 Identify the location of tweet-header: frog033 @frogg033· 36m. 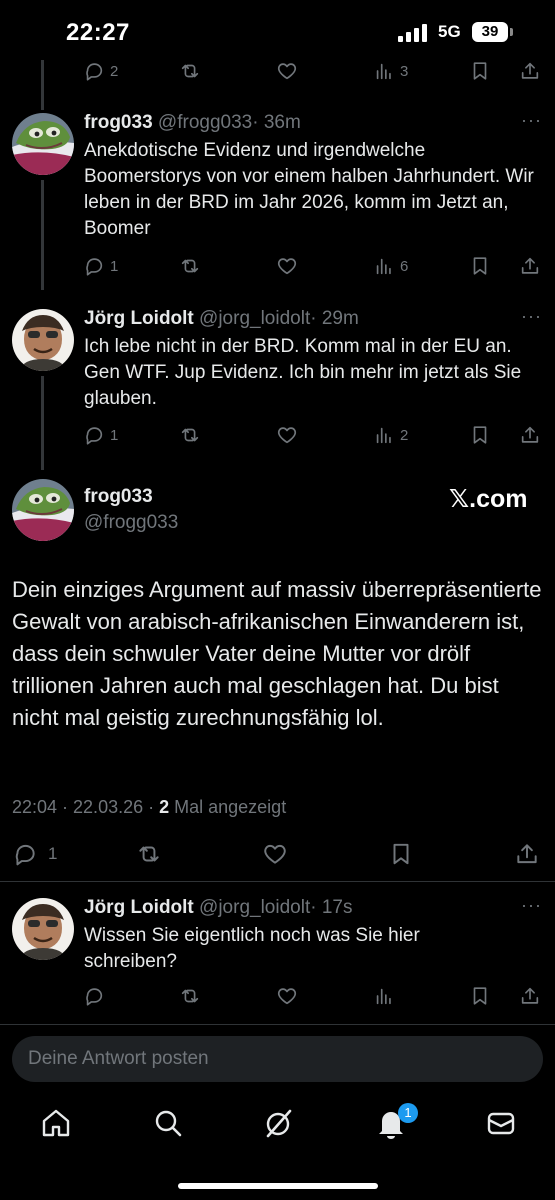
(192, 123).